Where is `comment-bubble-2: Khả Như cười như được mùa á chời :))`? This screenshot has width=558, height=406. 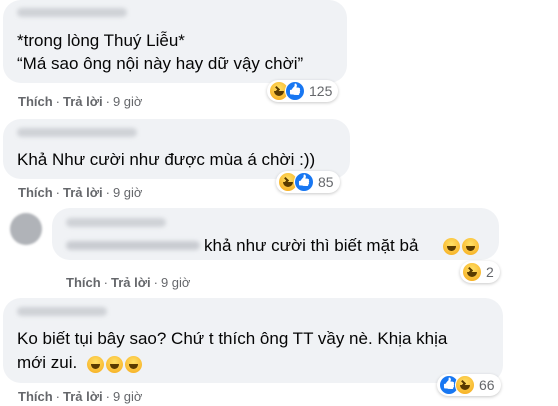
comment-bubble-2: Khả Như cười như được mùa á chời :)) is located at coordinates (176, 149).